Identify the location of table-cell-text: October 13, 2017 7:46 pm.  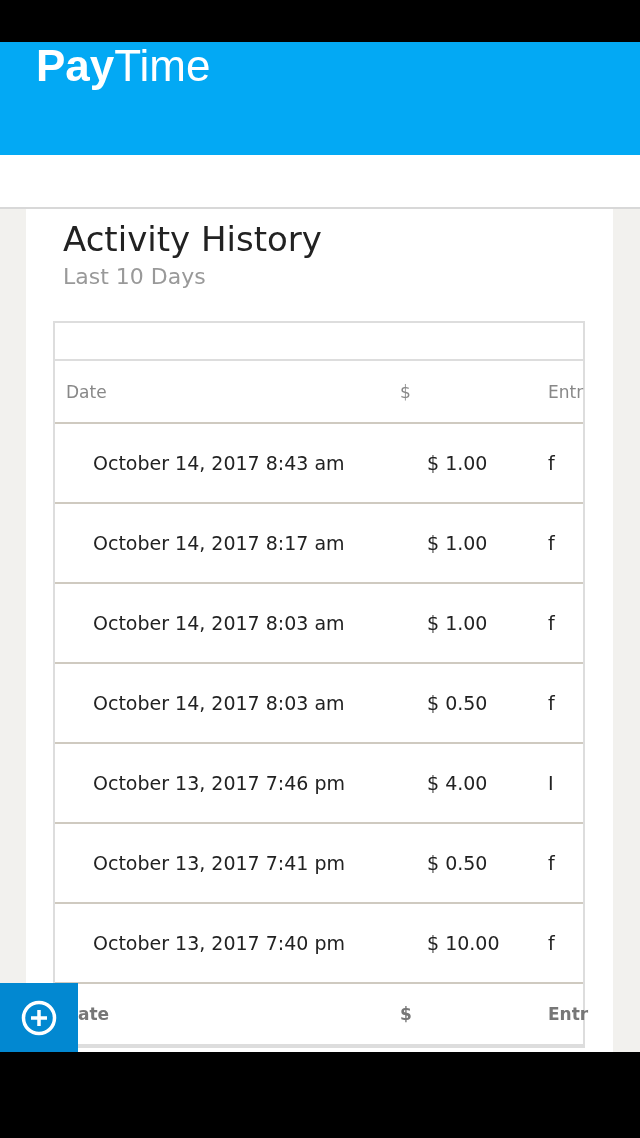
(219, 783).